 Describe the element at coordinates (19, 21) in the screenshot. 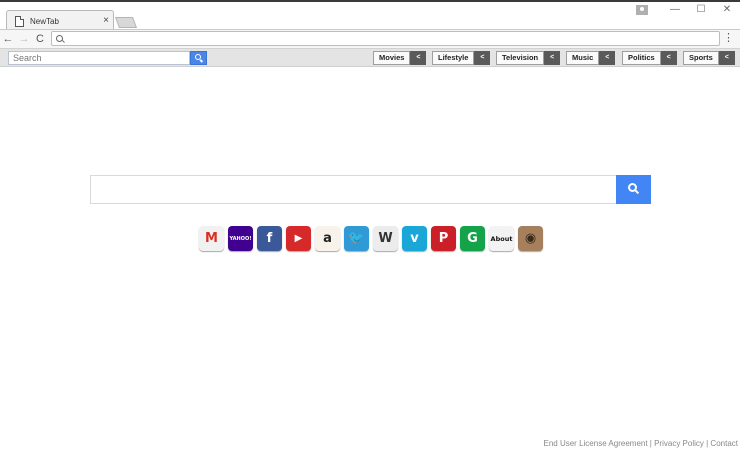

I see `page-icon` at that location.